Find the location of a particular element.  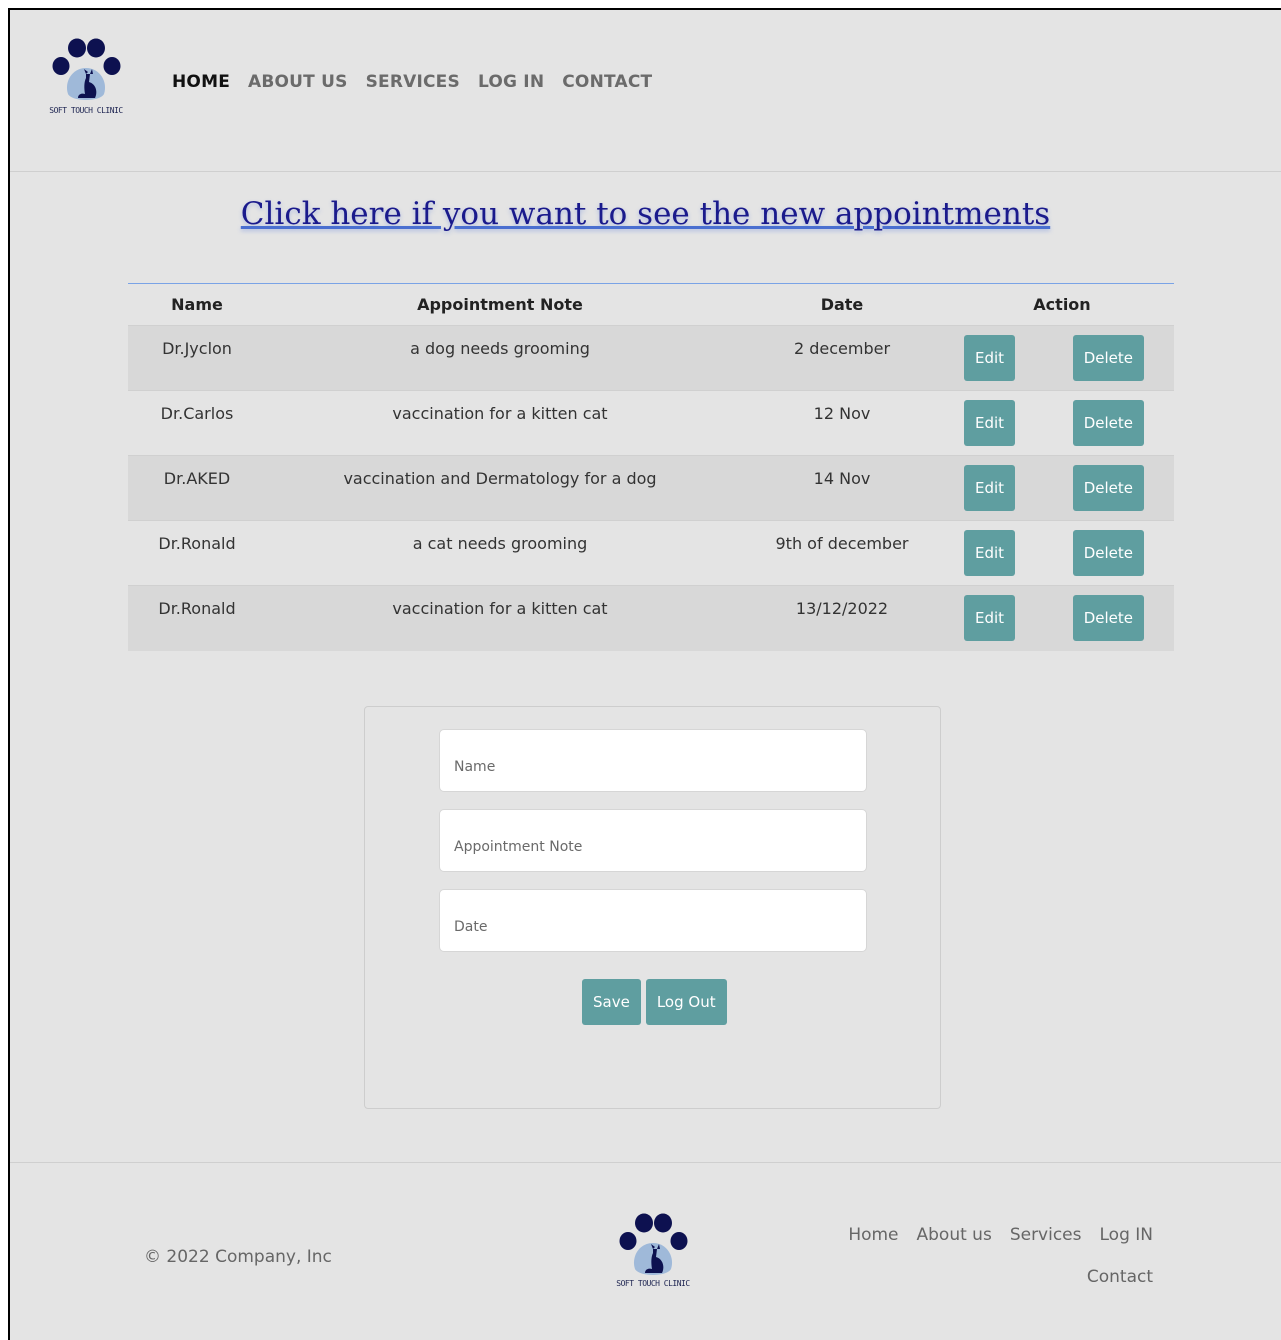

header-date: Date is located at coordinates (842, 304).